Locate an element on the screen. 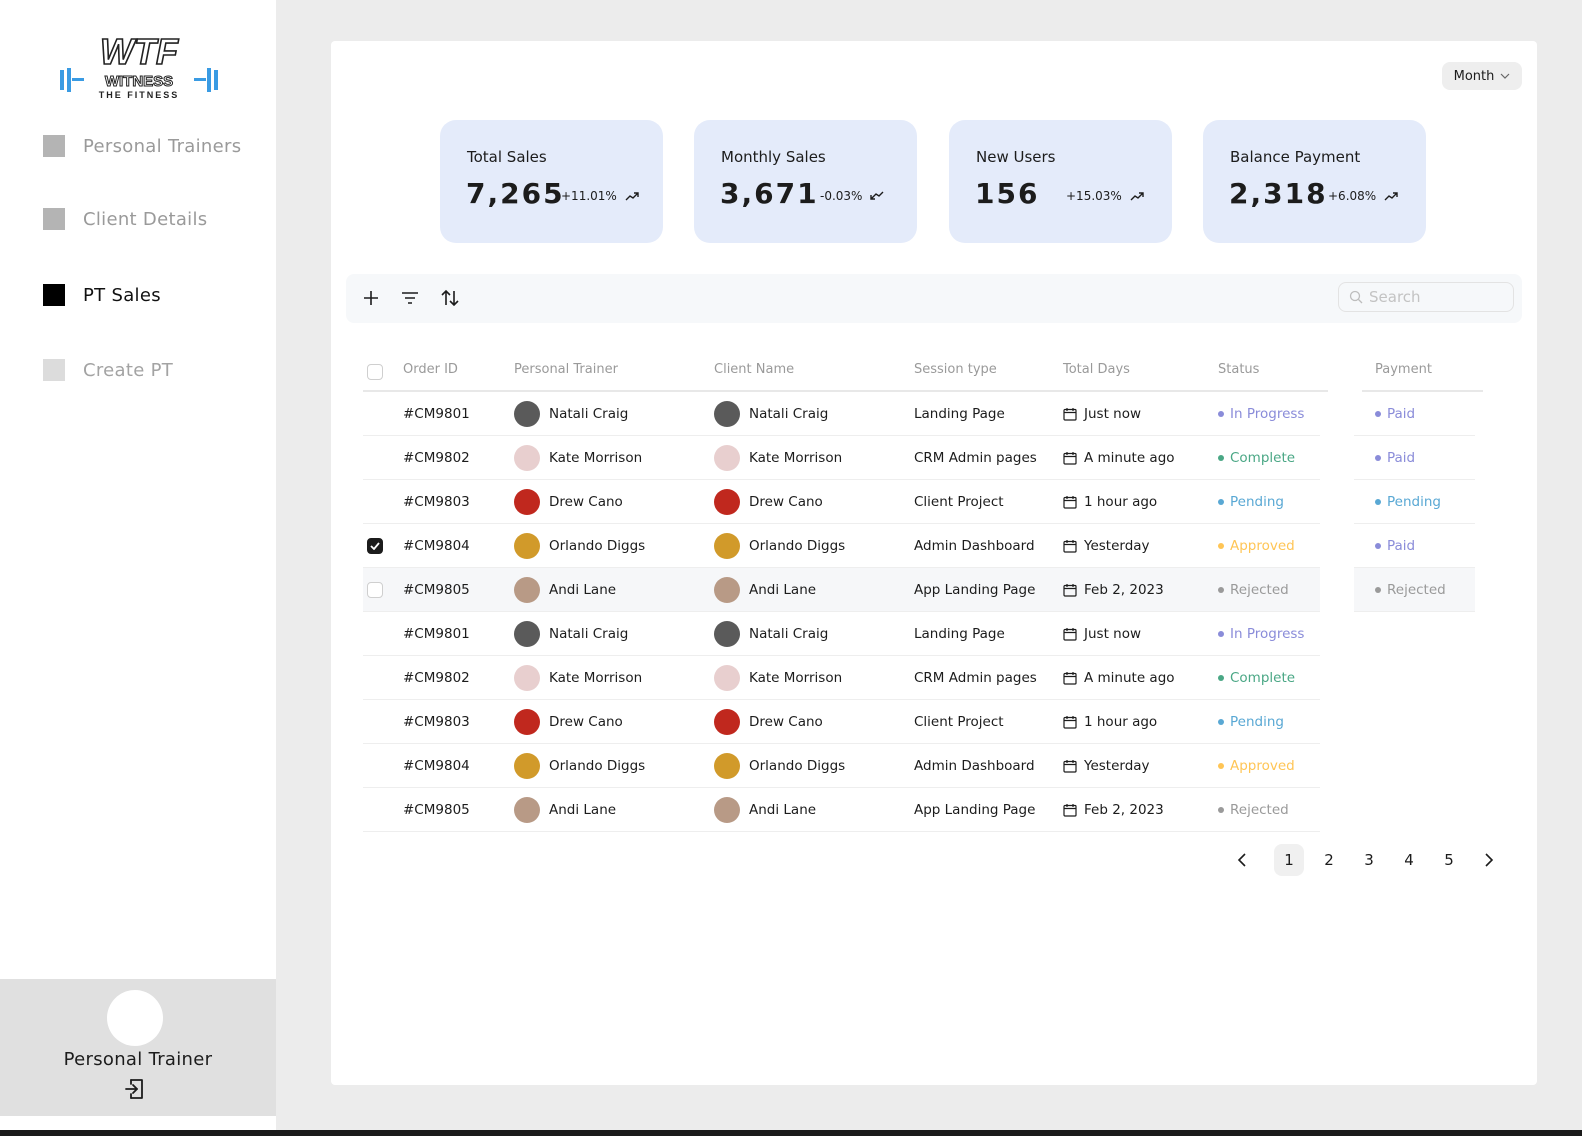  trainer-name: Drew Cano is located at coordinates (586, 722).